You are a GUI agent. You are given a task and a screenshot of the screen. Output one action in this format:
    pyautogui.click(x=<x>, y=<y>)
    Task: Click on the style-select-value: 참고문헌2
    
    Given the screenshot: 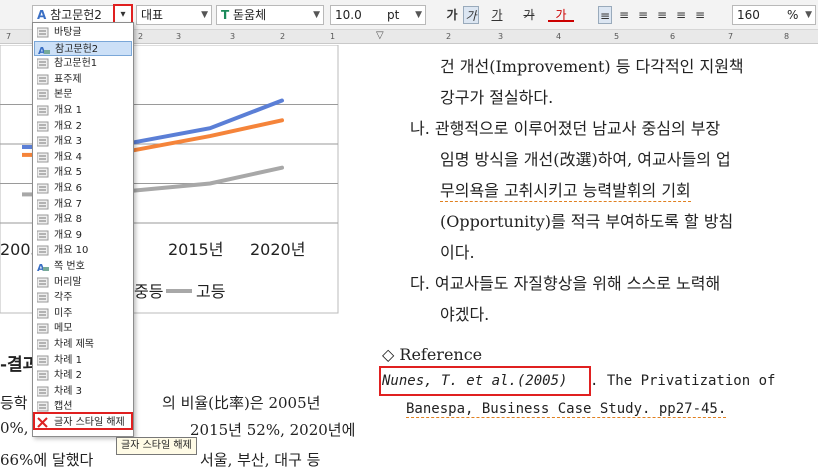 What is the action you would take?
    pyautogui.click(x=76, y=15)
    